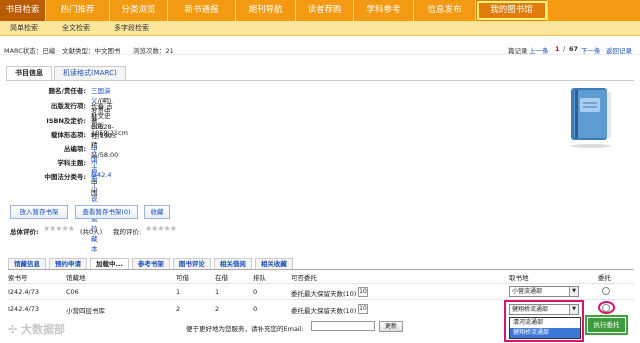 The height and width of the screenshot is (343, 640). Describe the element at coordinates (90, 73) in the screenshot. I see `tab-marc: 机读格式(MARC)` at that location.